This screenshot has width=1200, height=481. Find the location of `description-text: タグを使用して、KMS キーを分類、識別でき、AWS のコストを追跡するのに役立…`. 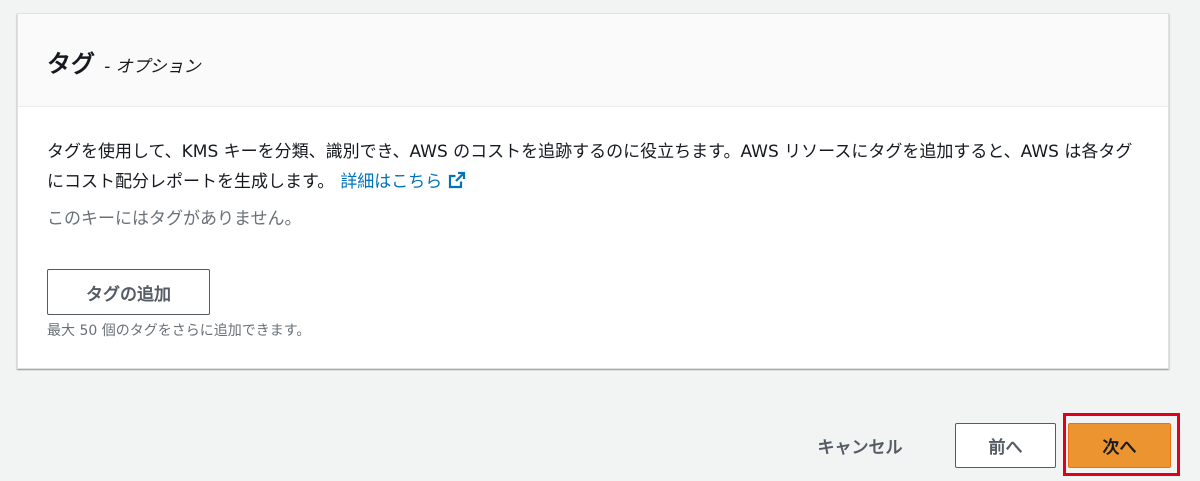

description-text: タグを使用して、KMS キーを分類、識別でき、AWS のコストを追跡するのに役立… is located at coordinates (590, 167).